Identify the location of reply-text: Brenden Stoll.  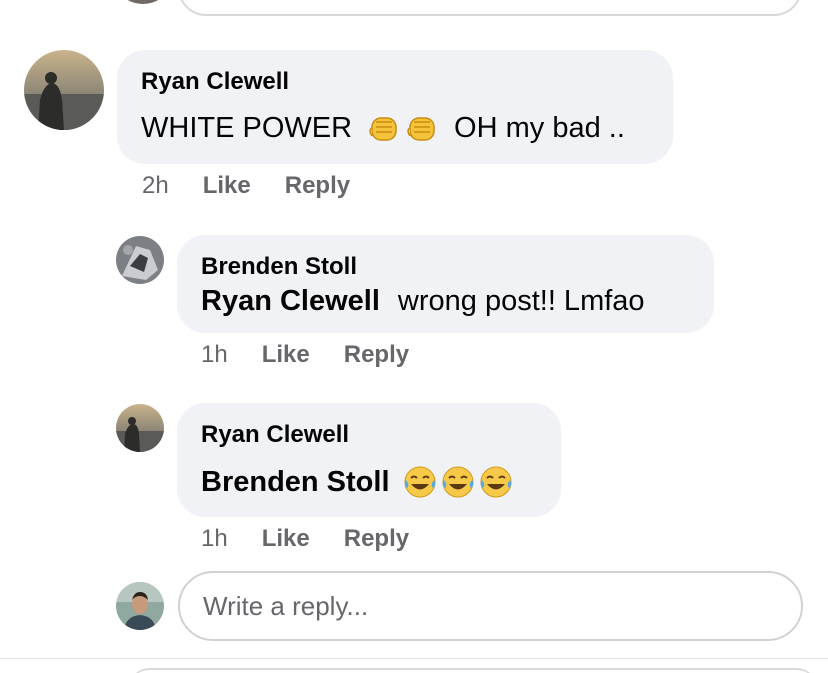
(357, 482).